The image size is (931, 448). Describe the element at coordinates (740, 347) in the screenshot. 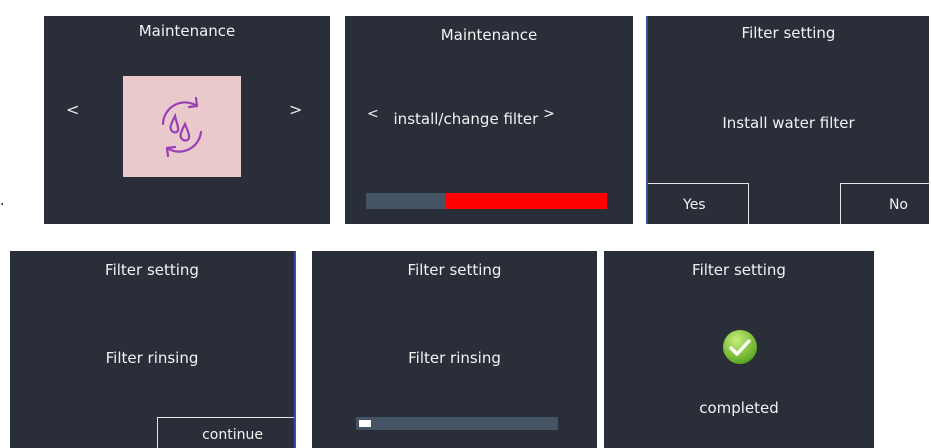

I see `check-circle-icon` at that location.